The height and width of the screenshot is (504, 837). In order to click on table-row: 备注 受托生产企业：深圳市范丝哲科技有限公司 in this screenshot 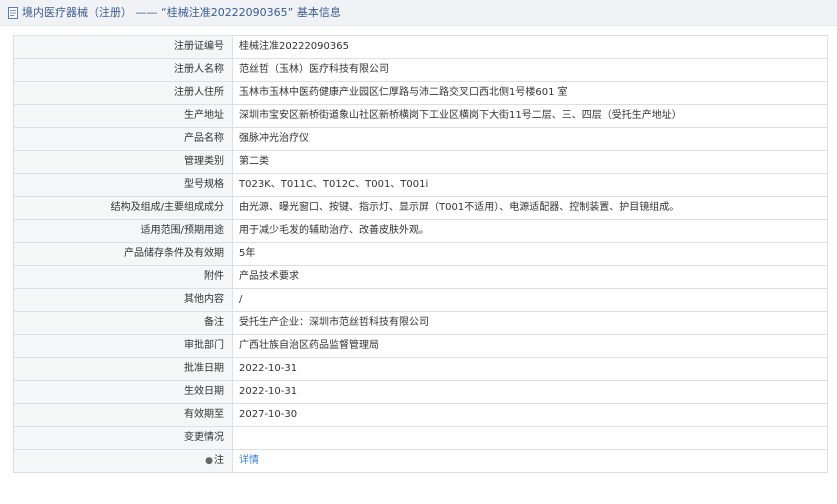, I will do `click(420, 323)`.